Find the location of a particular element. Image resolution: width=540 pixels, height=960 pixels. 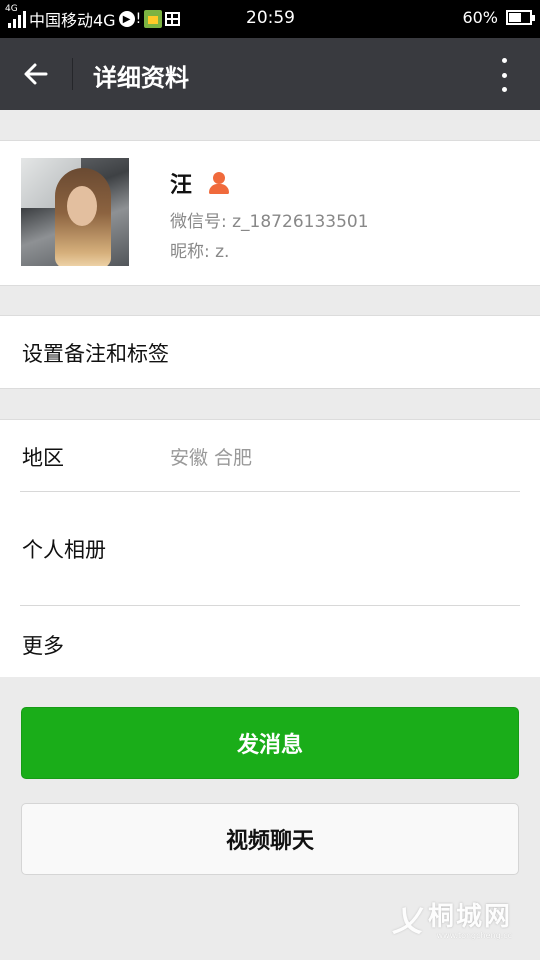

remark-tags-label: 设置备注和标签 is located at coordinates (95, 354).